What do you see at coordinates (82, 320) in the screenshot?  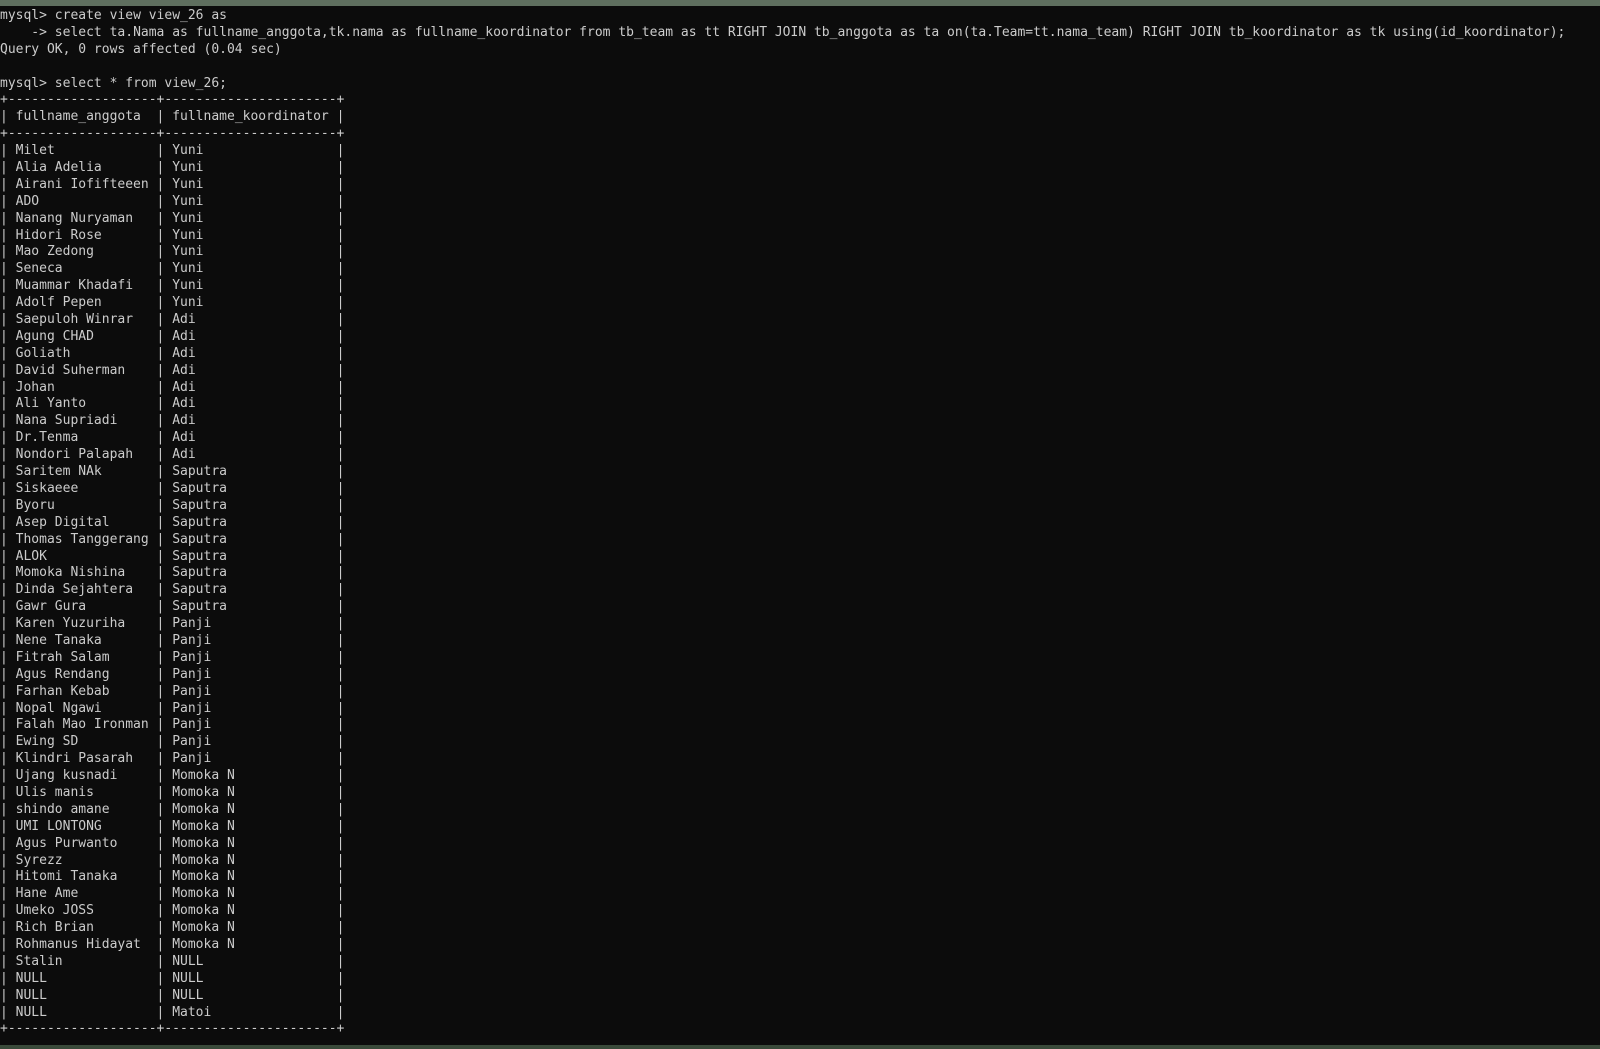 I see `table-cell-fullname-anggota: Saepuloh Winrar` at bounding box center [82, 320].